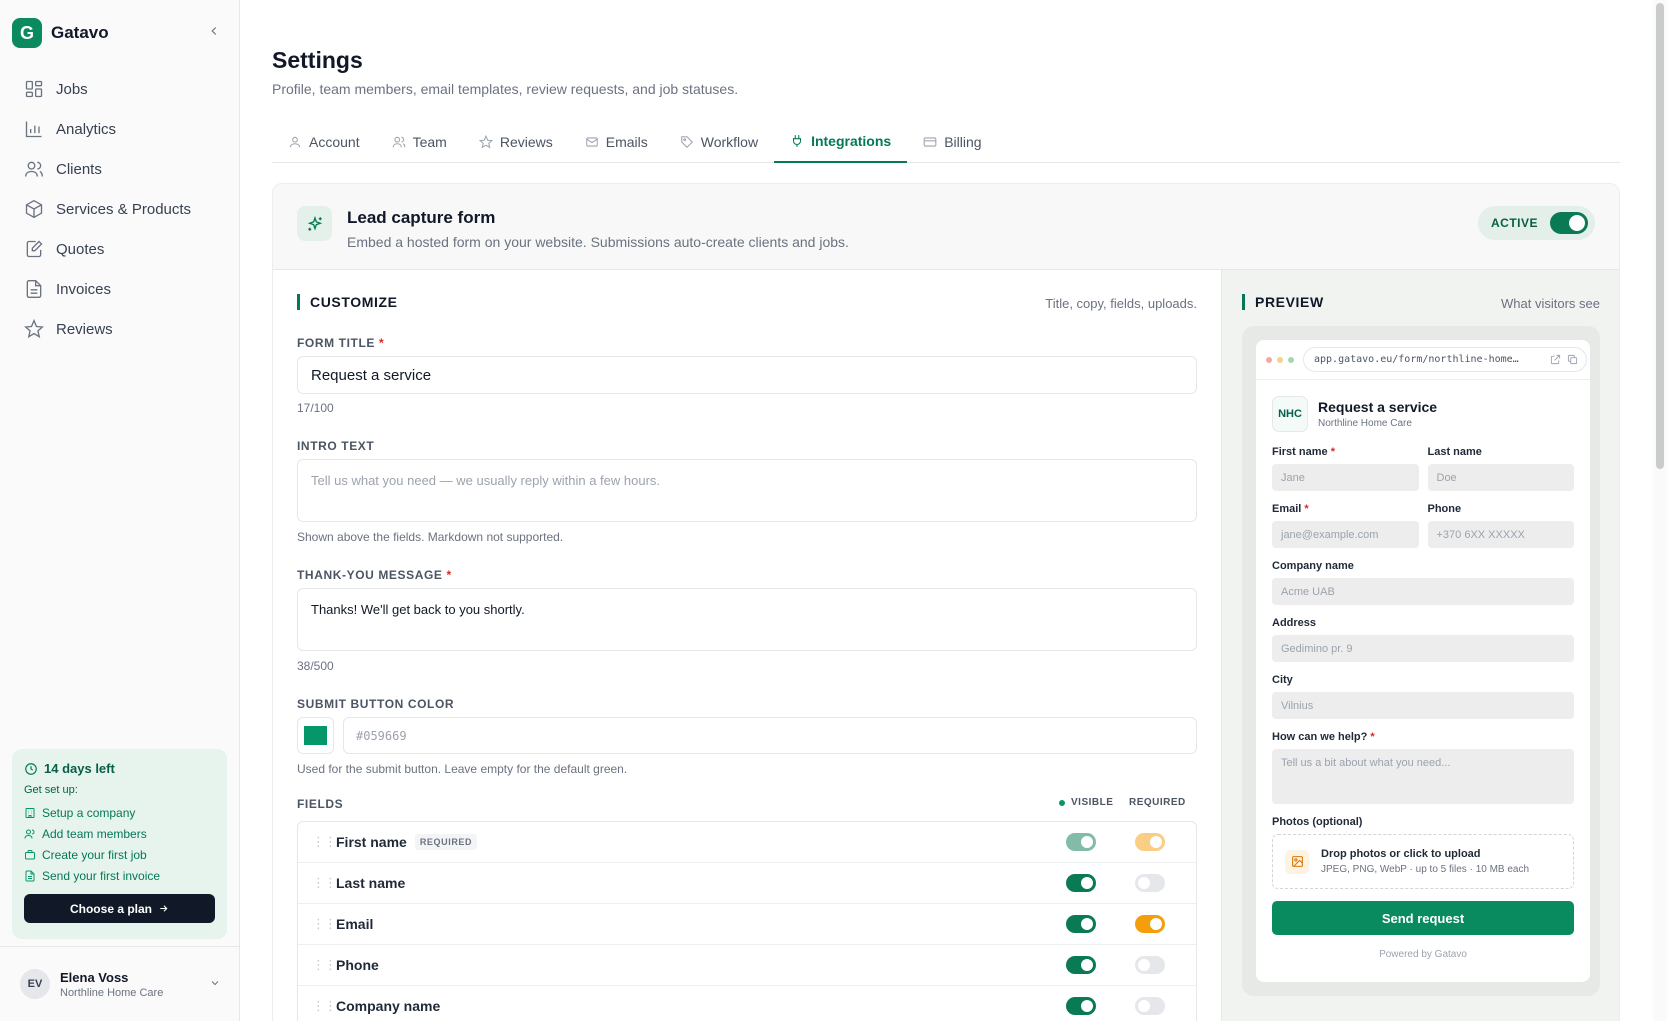  I want to click on brand: G Gatavo, so click(60, 33).